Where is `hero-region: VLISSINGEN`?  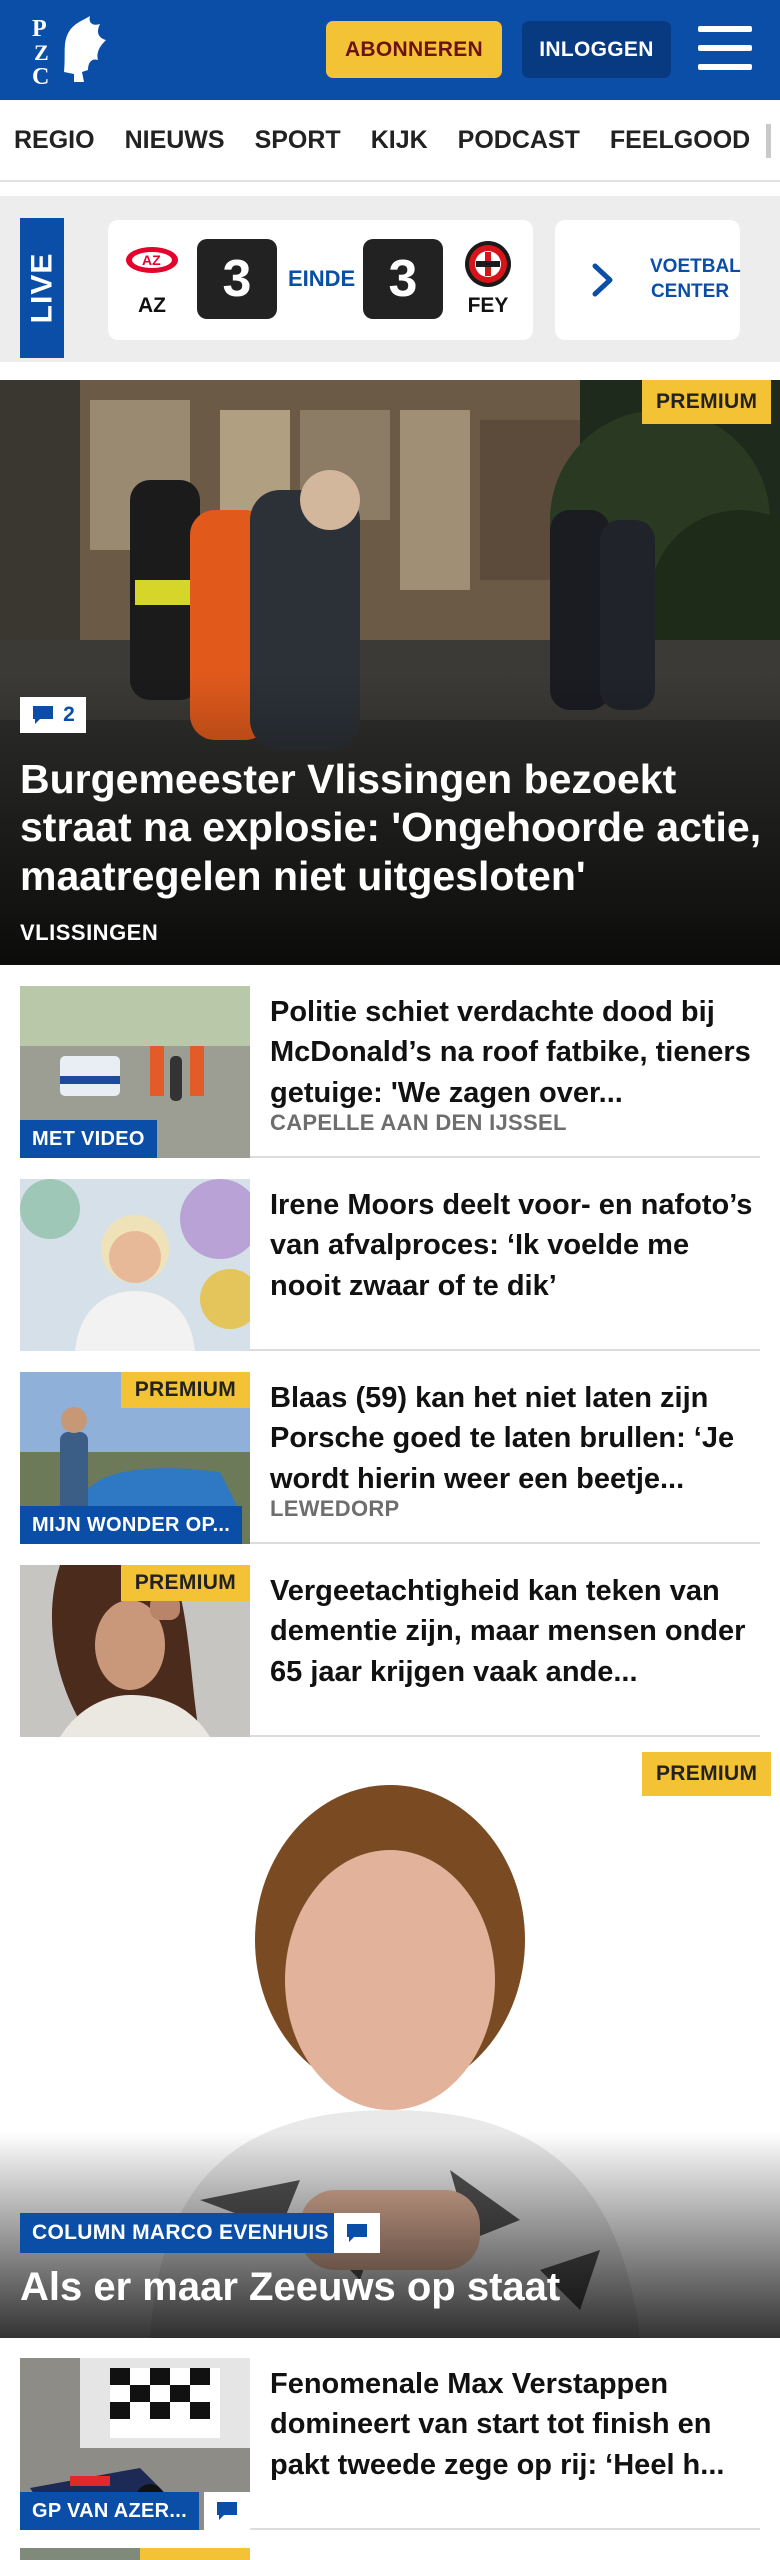 hero-region: VLISSINGEN is located at coordinates (89, 932).